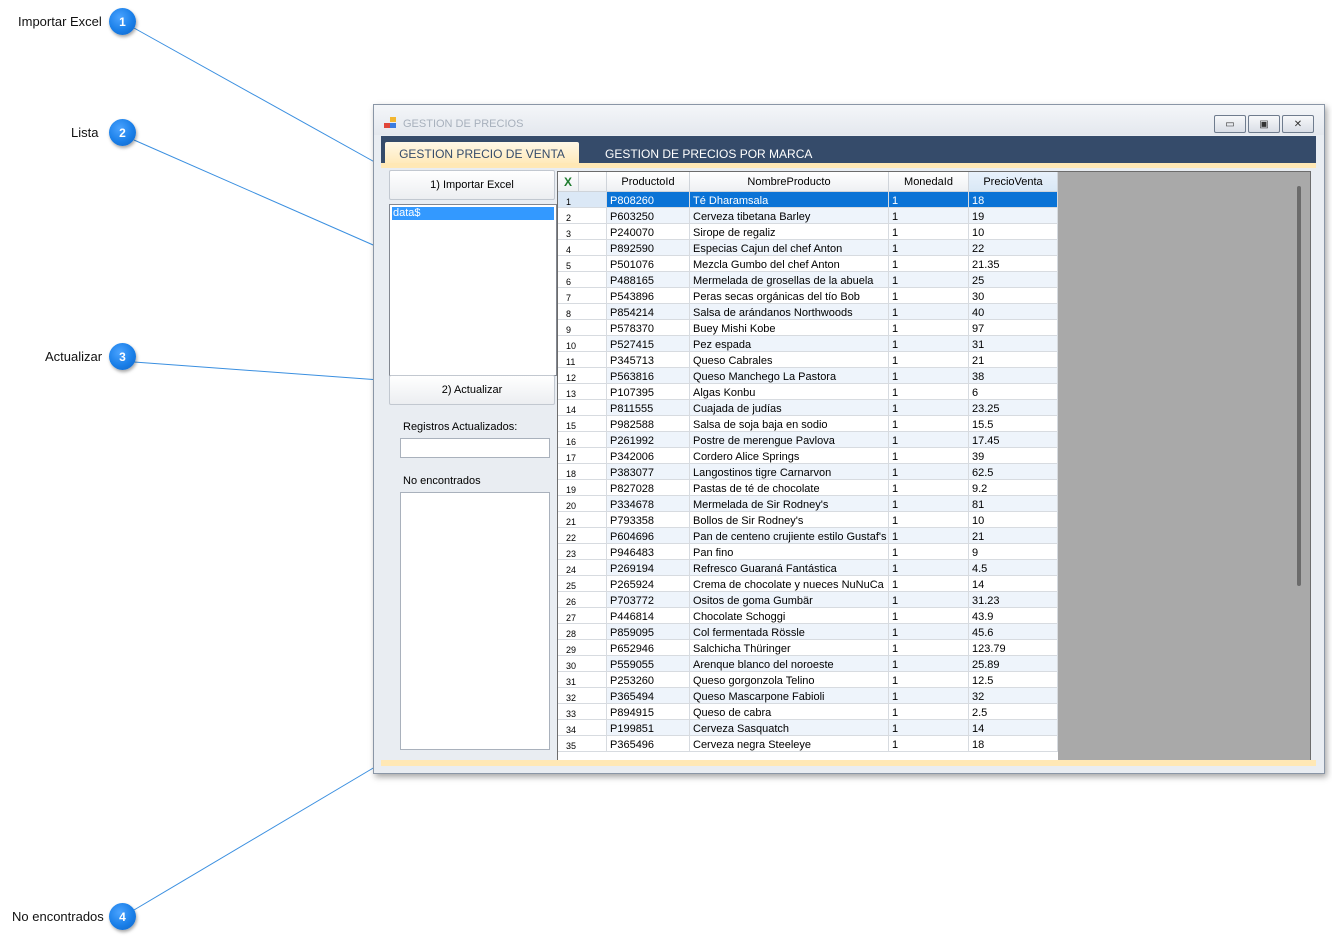 The height and width of the screenshot is (941, 1332). Describe the element at coordinates (1013, 344) in the screenshot. I see `precioventa-cell: 31` at that location.